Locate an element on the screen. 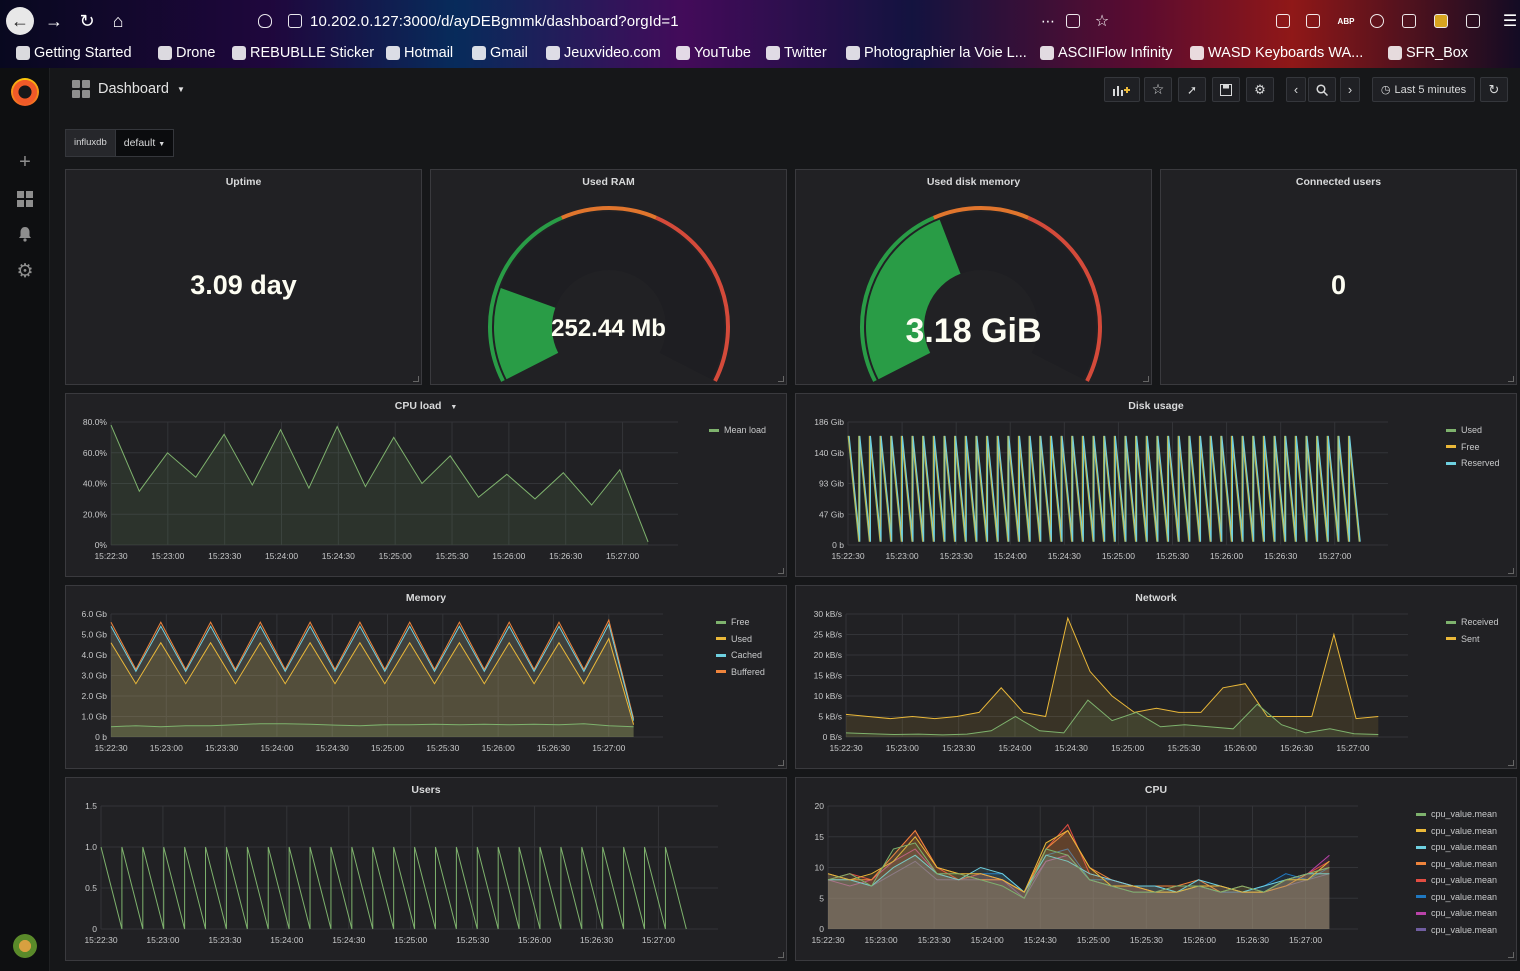  legend-item: Mean load is located at coordinates (737, 430).